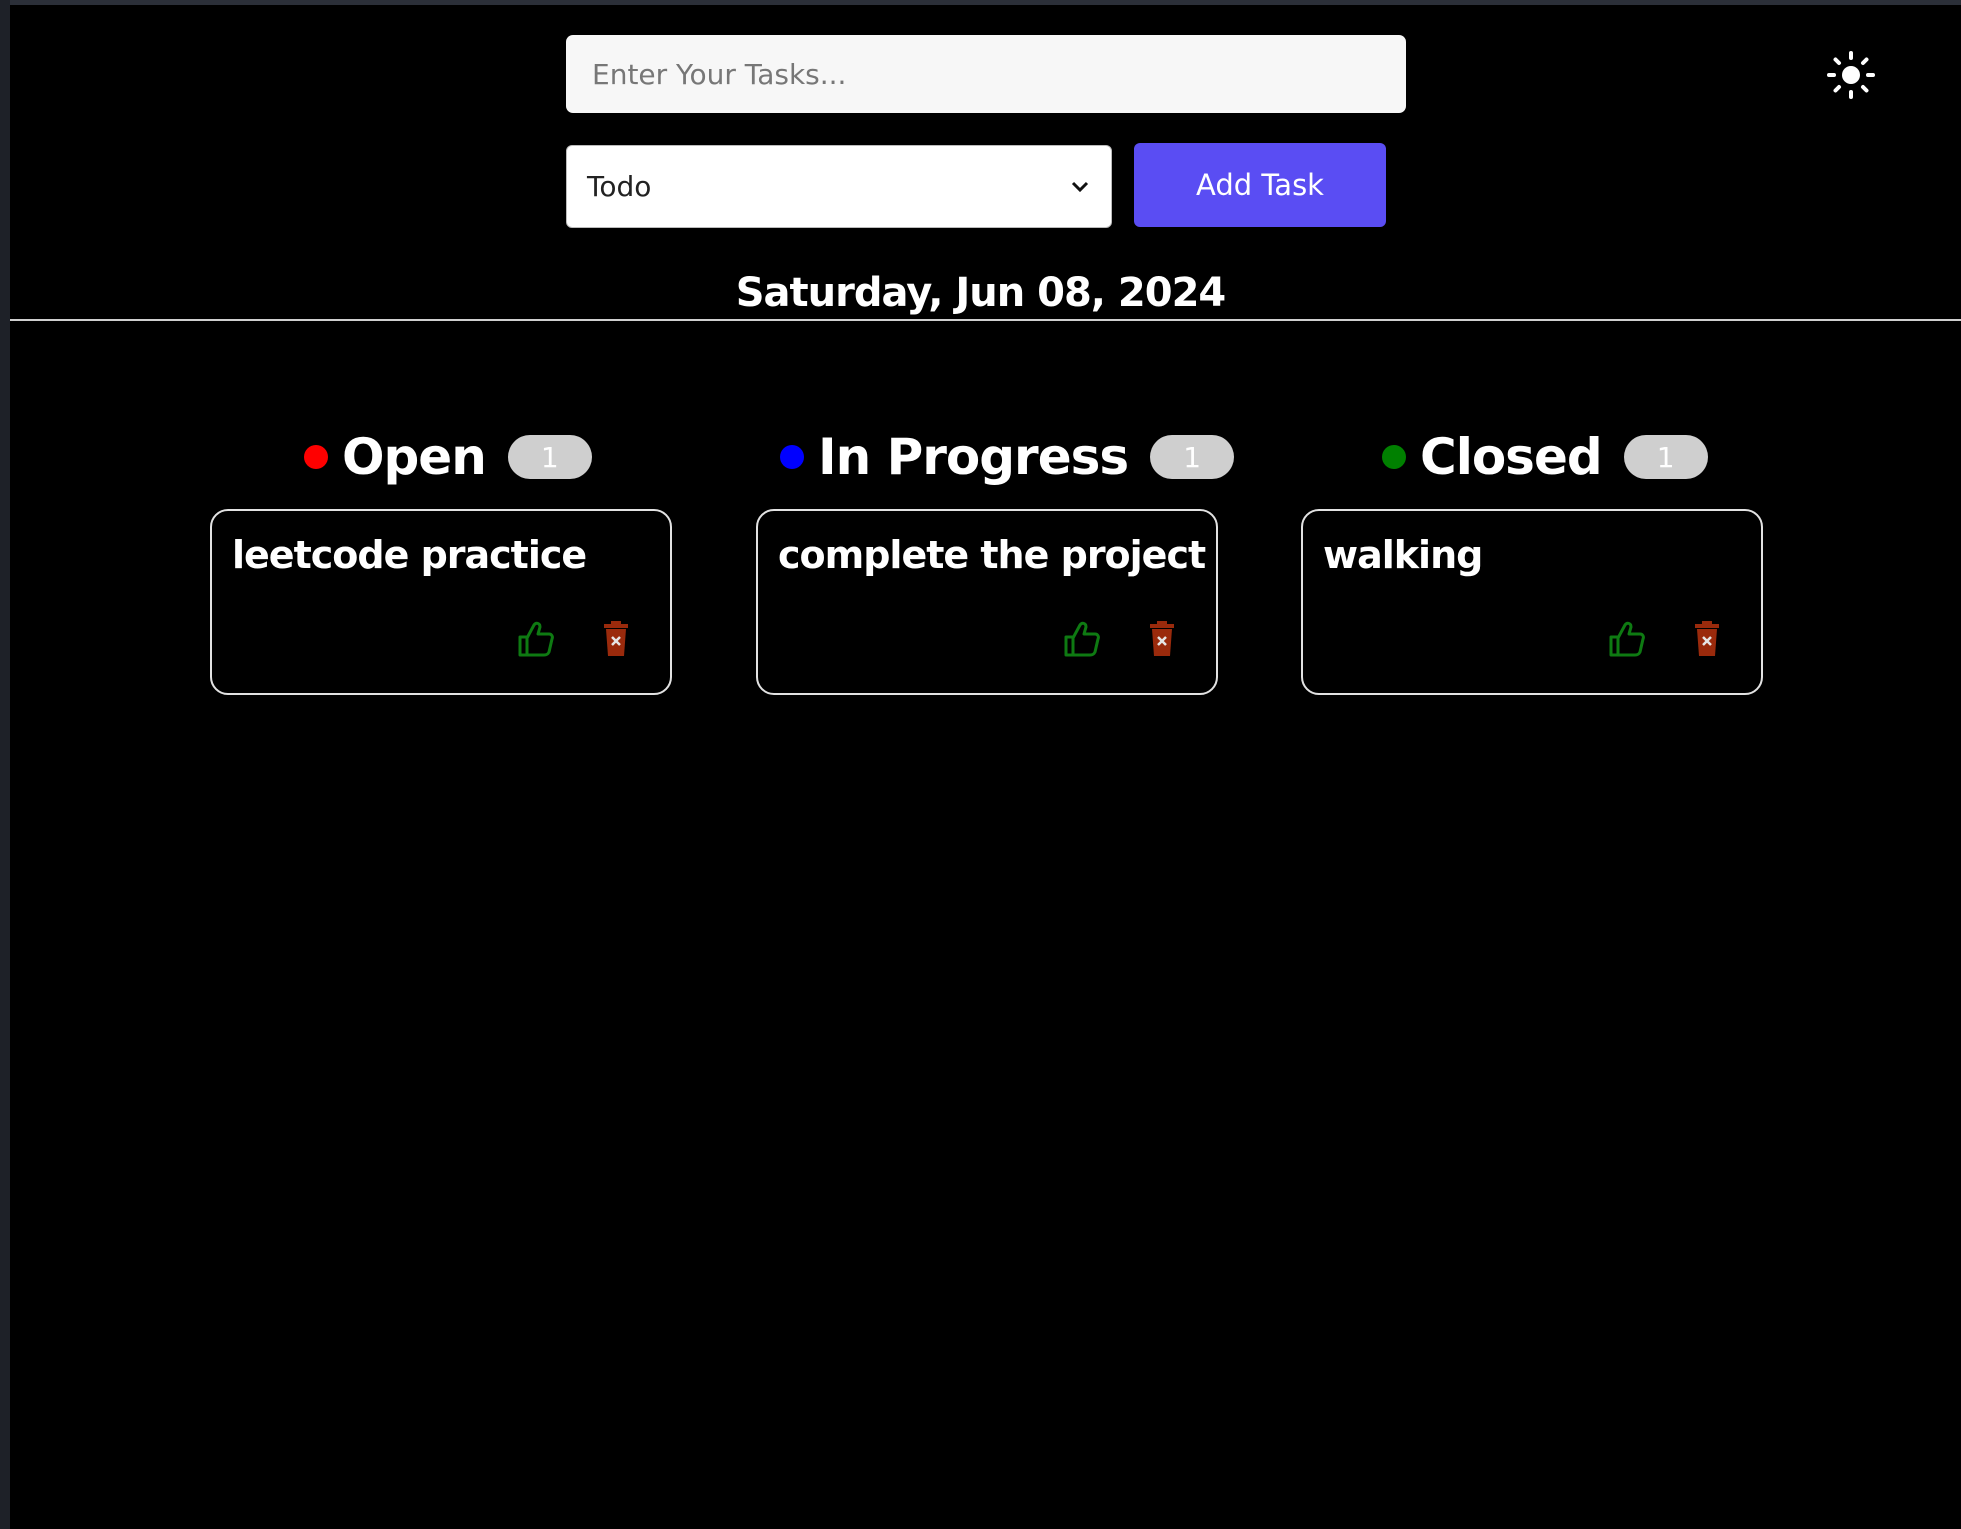  I want to click on task-text: leetcode practice, so click(409, 555).